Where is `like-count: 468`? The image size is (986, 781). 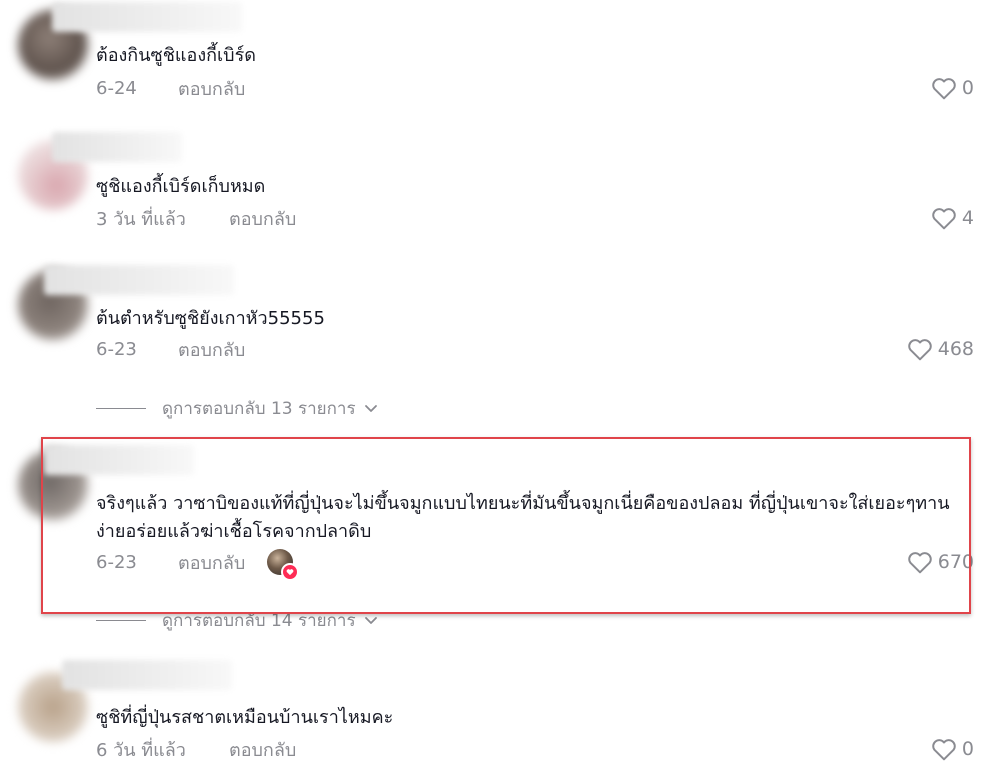
like-count: 468 is located at coordinates (955, 349).